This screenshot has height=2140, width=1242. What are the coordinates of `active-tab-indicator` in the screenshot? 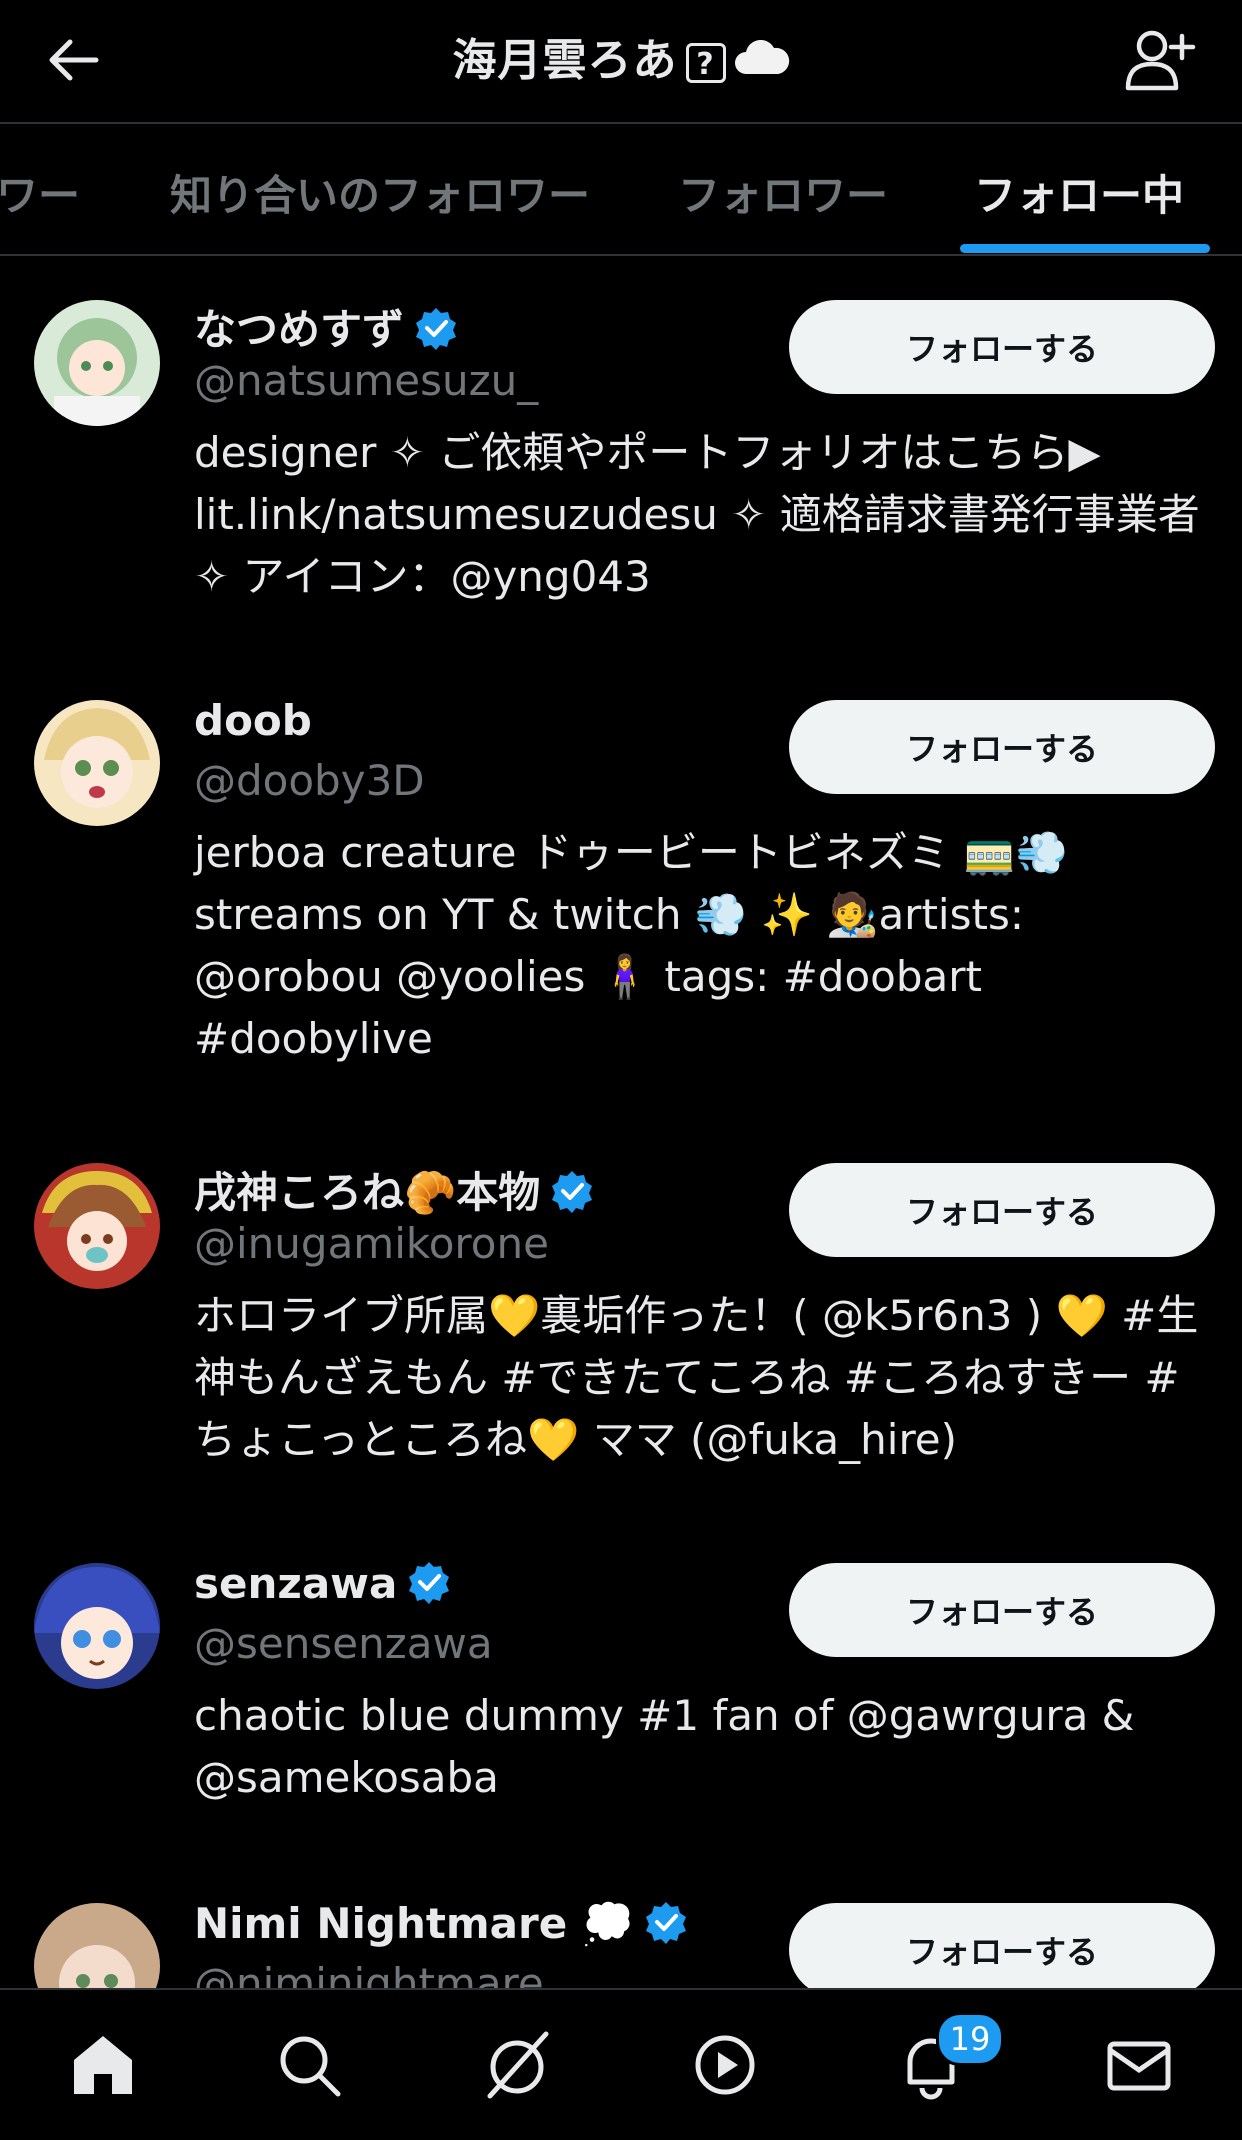 It's located at (1085, 248).